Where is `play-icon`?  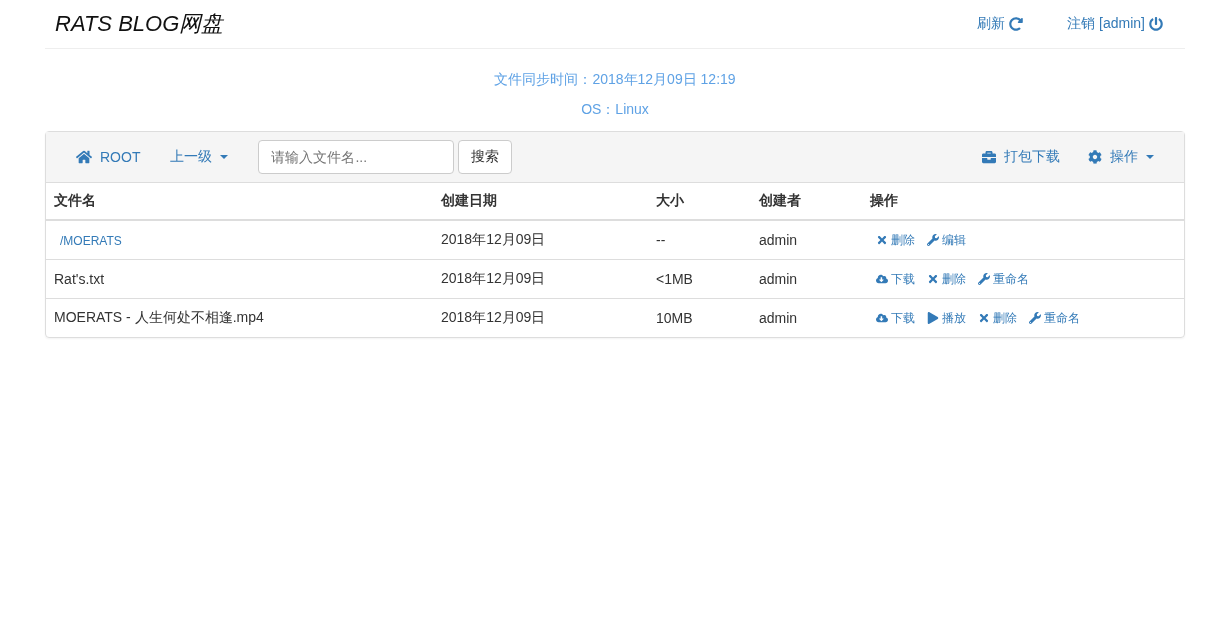
play-icon is located at coordinates (933, 318).